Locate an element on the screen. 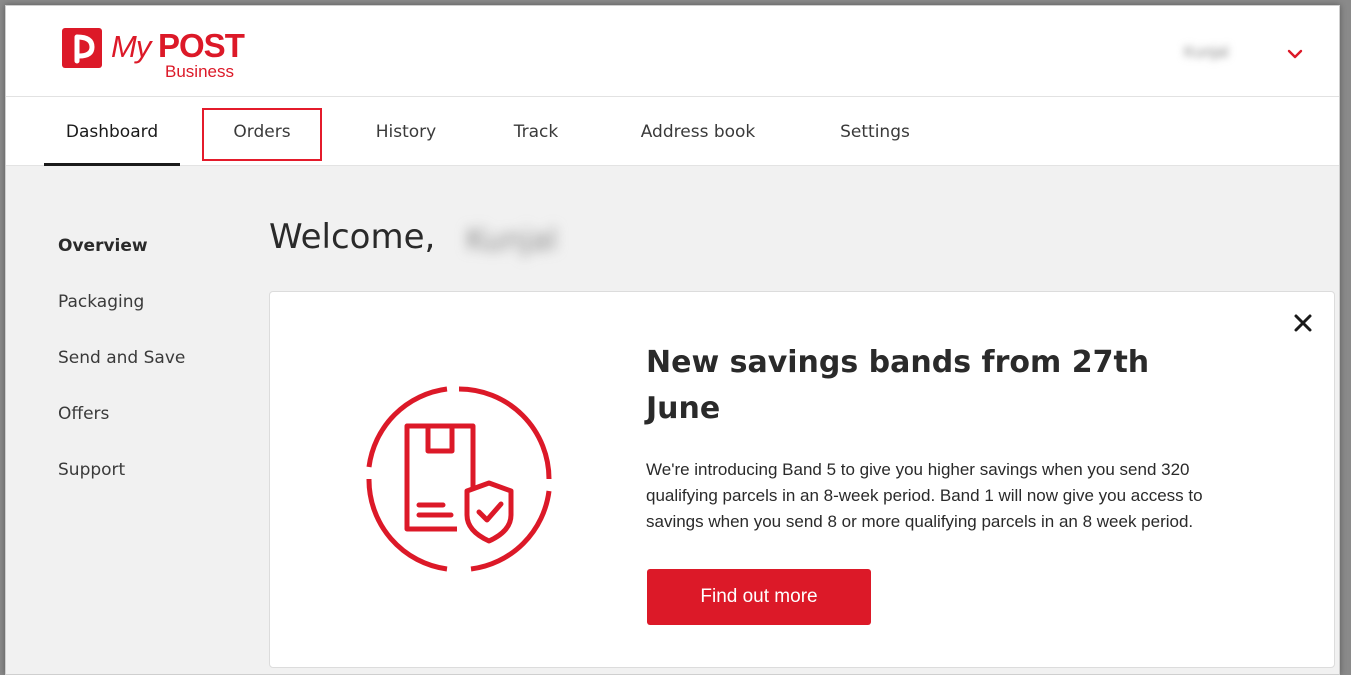  tab-address-book: Address book is located at coordinates (698, 131).